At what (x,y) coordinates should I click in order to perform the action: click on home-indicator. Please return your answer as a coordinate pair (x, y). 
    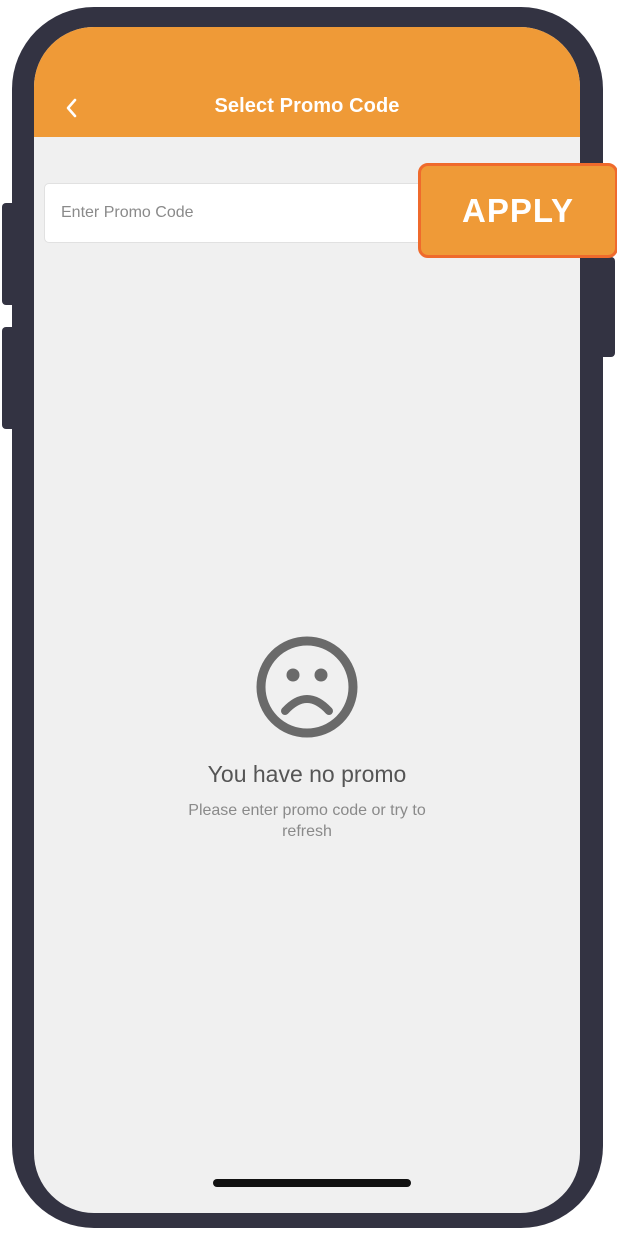
    Looking at the image, I should click on (312, 1183).